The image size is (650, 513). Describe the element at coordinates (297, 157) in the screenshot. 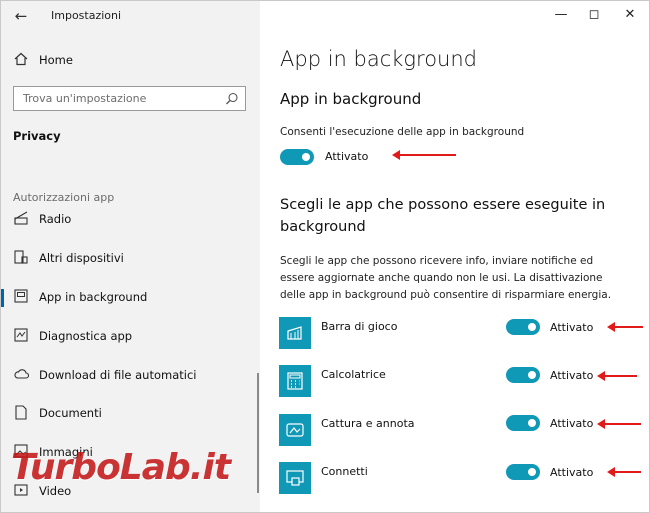

I see `allow-background-toggle` at that location.